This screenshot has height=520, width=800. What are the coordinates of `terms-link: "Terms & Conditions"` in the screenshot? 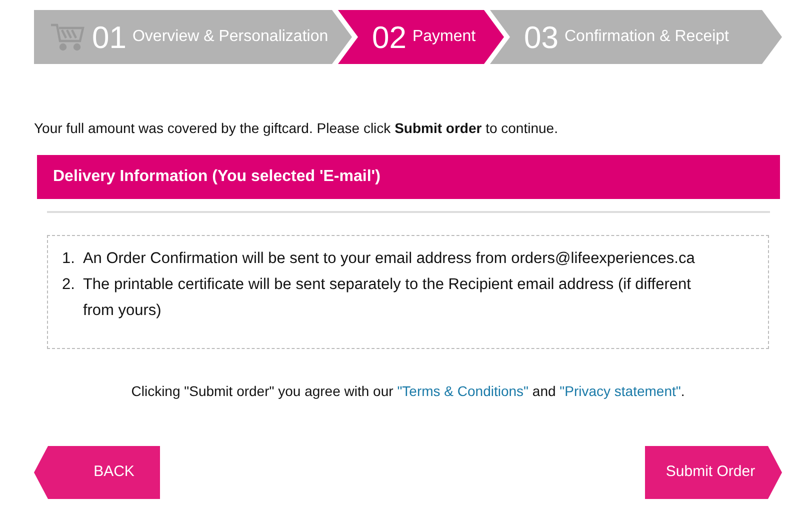 It's located at (463, 391).